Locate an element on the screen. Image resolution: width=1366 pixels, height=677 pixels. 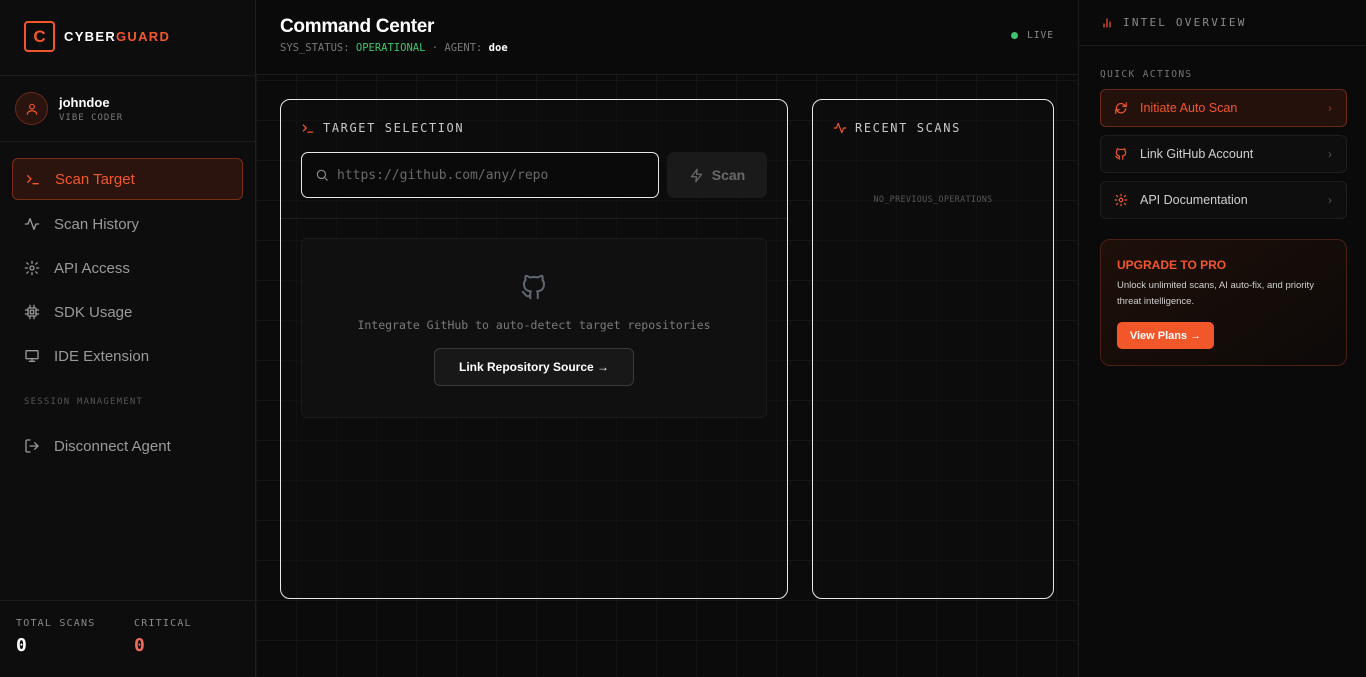
api-documentation-button: API Documentation › is located at coordinates (1223, 200).